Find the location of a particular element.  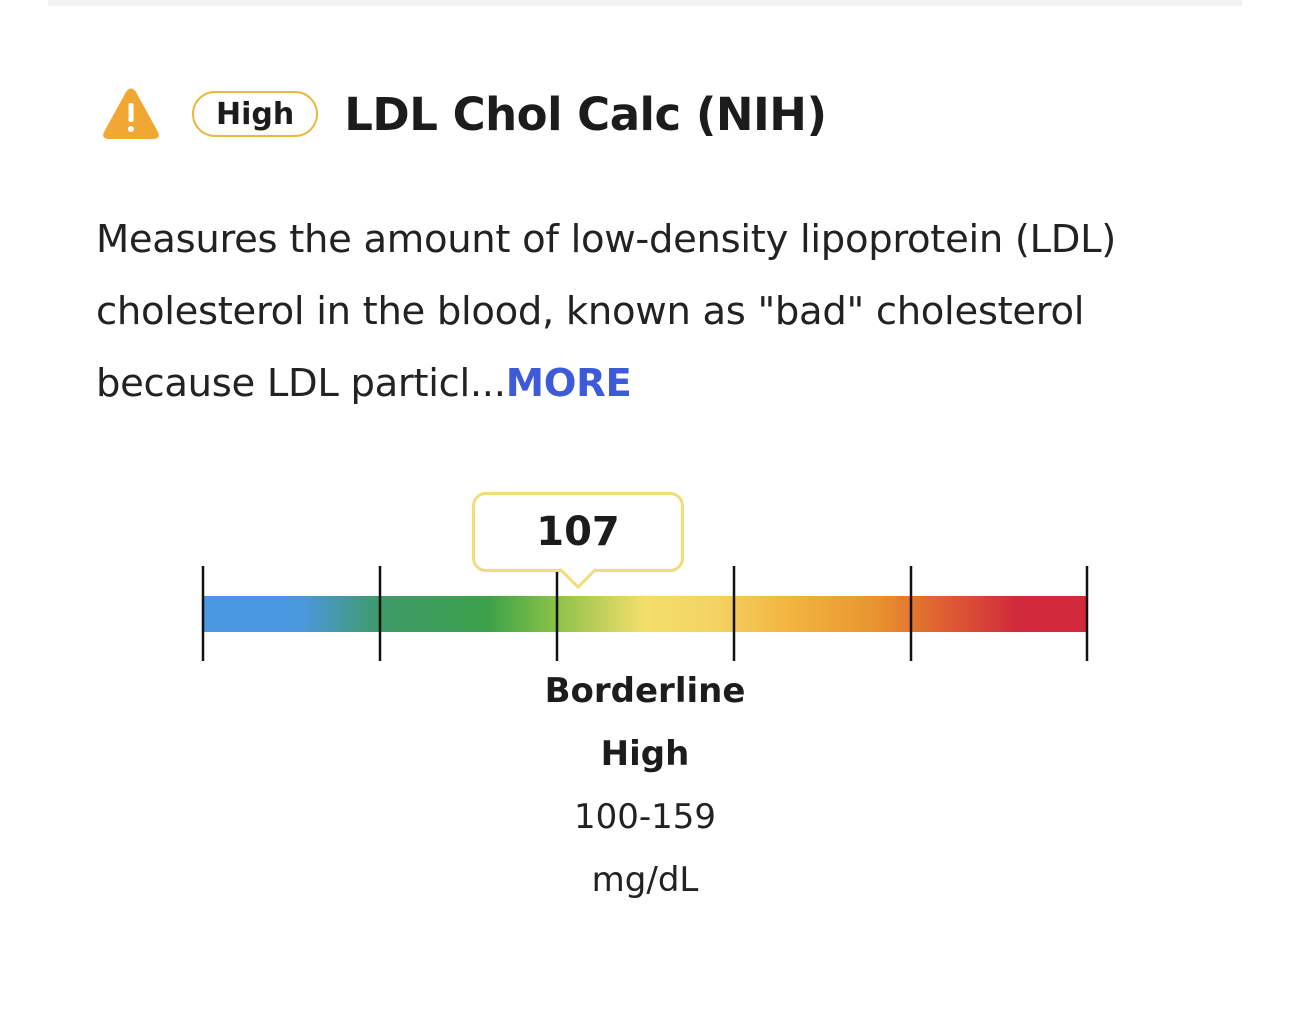

result-header: High LDL Chol Calc (NIH) is located at coordinates (464, 114).